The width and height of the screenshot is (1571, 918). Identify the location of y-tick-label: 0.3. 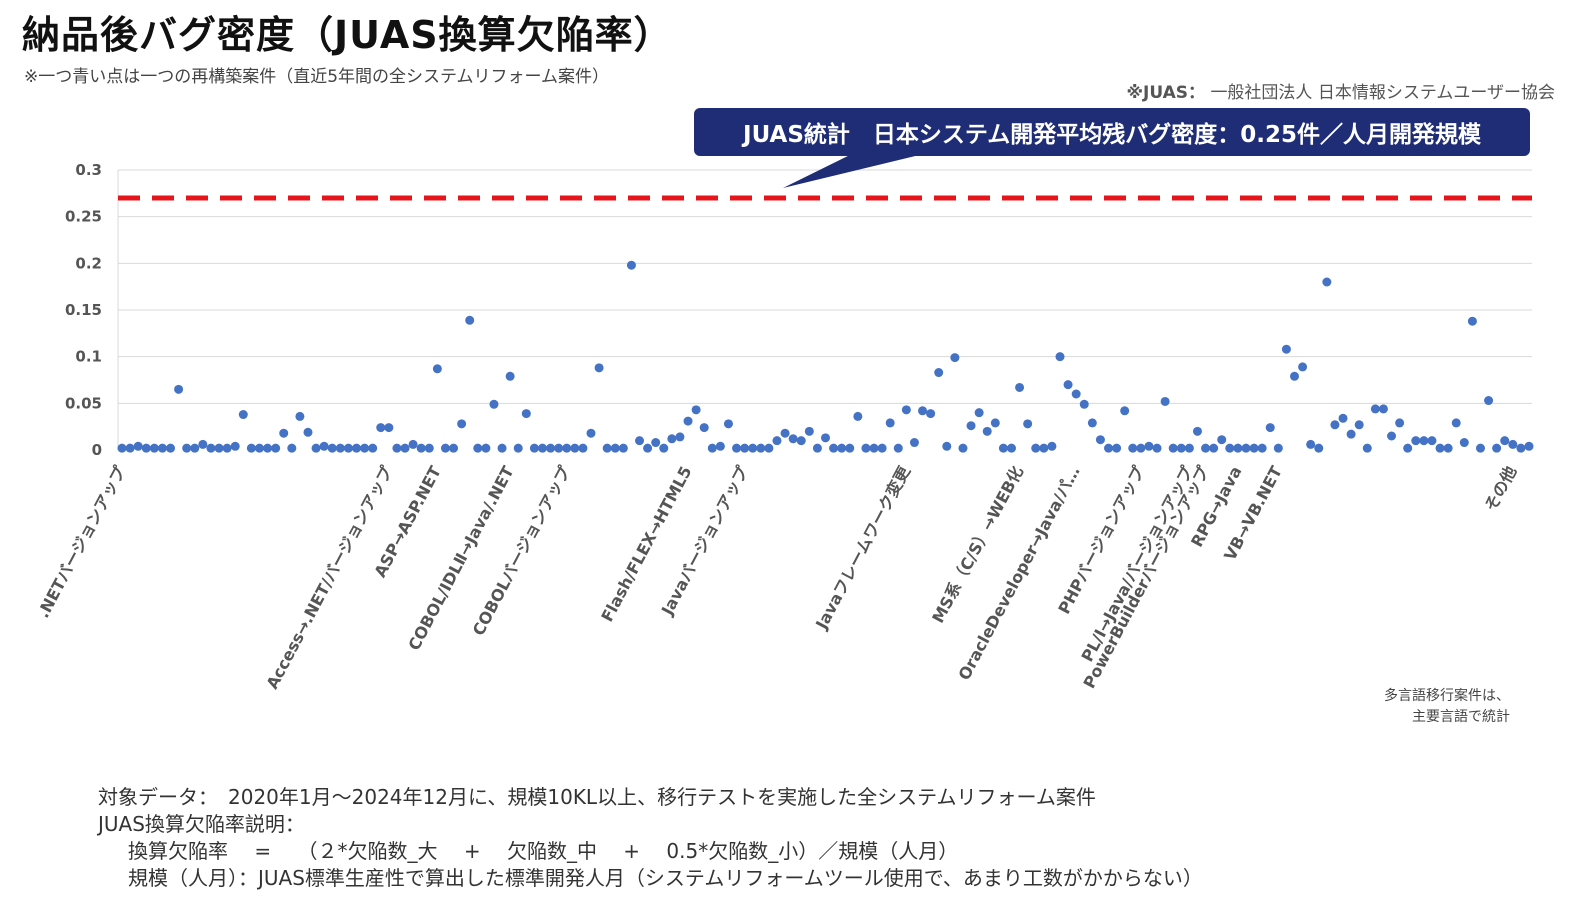
(88, 170).